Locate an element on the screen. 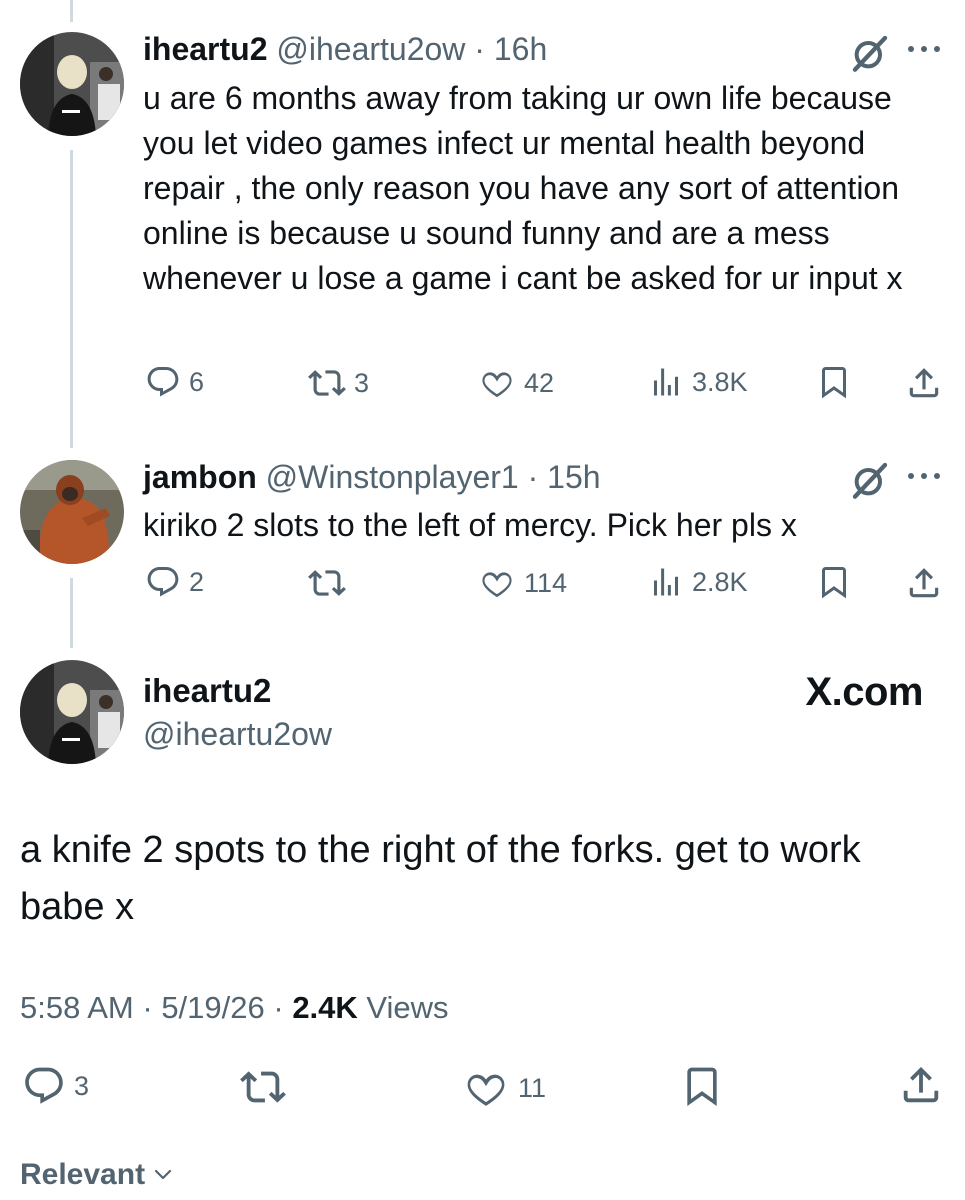 This screenshot has width=965, height=1200. sort-replies-dropdown: Relevant is located at coordinates (96, 1175).